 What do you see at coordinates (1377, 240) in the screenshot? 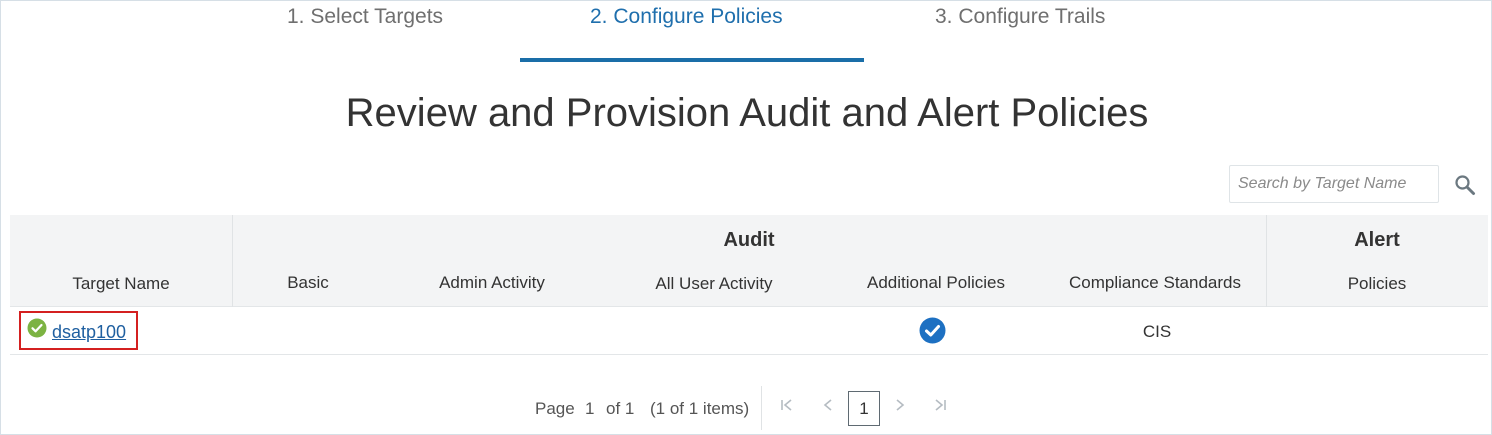
I see `alert-group-header: Alert` at bounding box center [1377, 240].